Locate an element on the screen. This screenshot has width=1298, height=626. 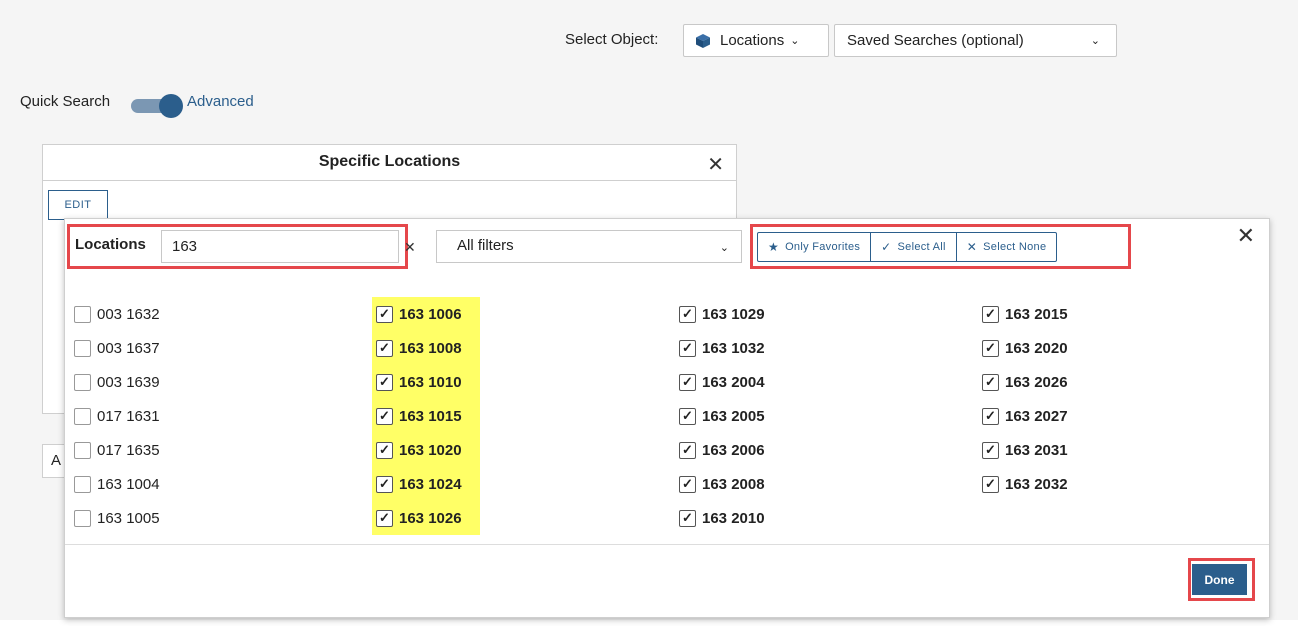
location-option: ✓ 163 2005 is located at coordinates (800, 416).